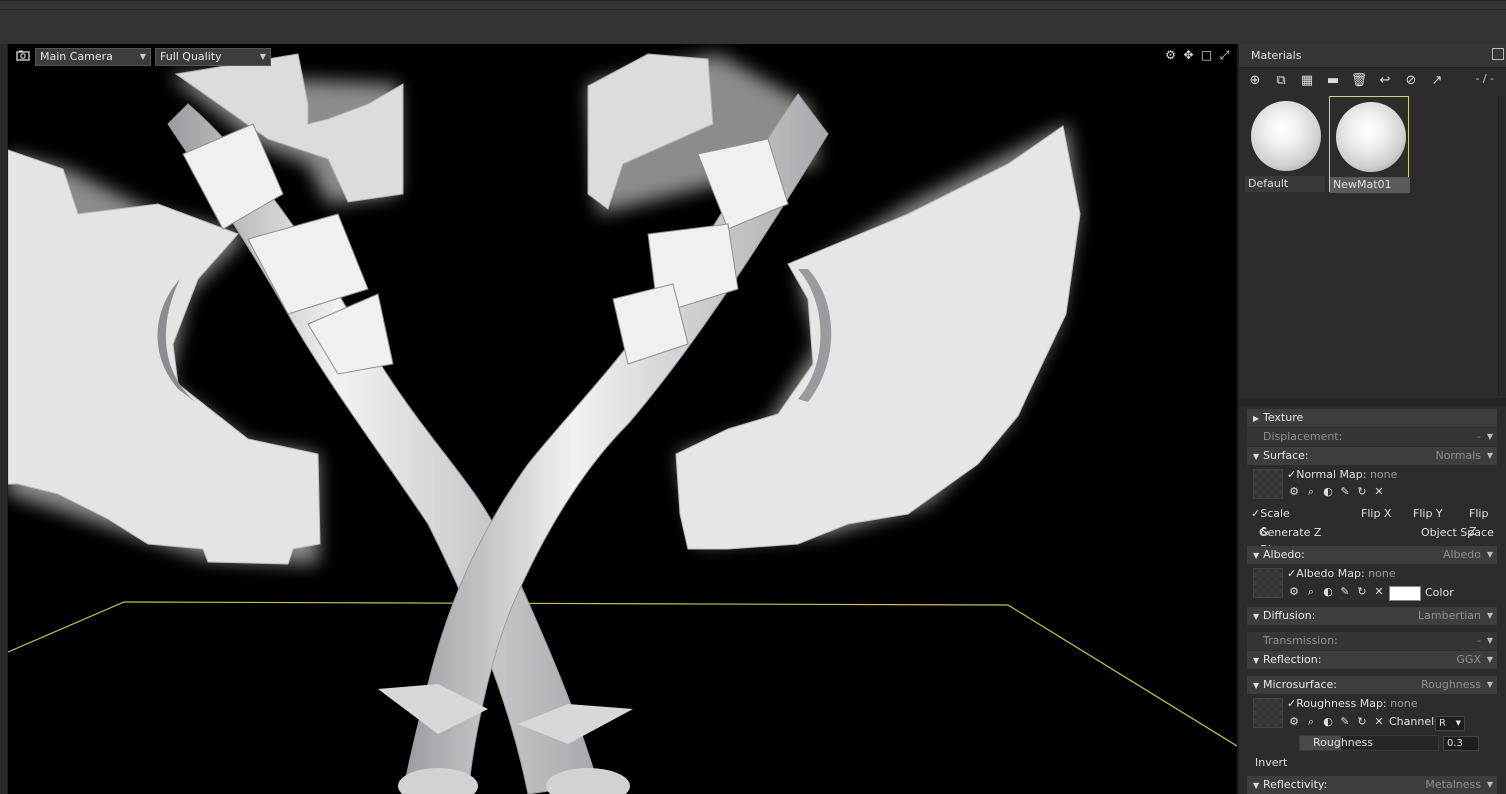  What do you see at coordinates (1372, 616) in the screenshot?
I see `section-diffusion: ▼ Diffusion: Lambertian ▼` at bounding box center [1372, 616].